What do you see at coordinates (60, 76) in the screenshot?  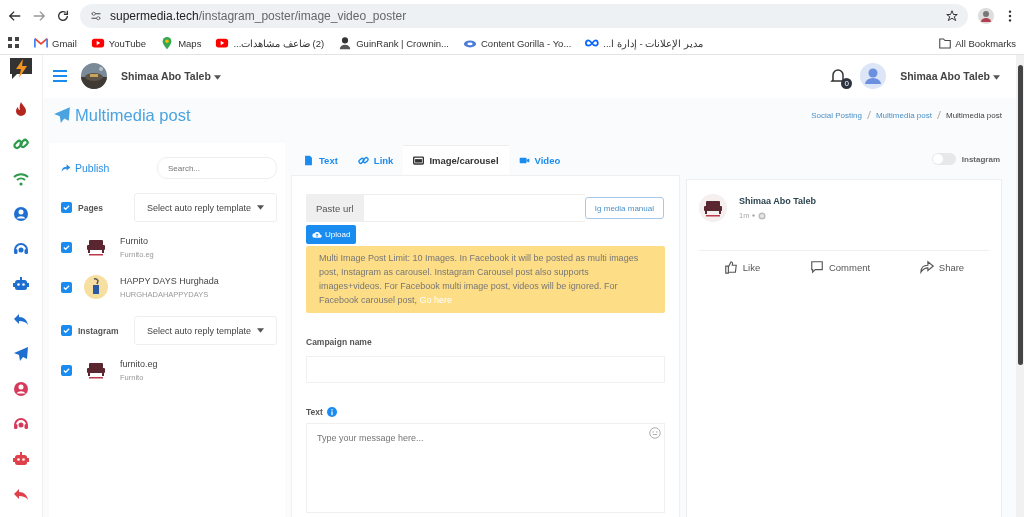 I see `menu-icon` at bounding box center [60, 76].